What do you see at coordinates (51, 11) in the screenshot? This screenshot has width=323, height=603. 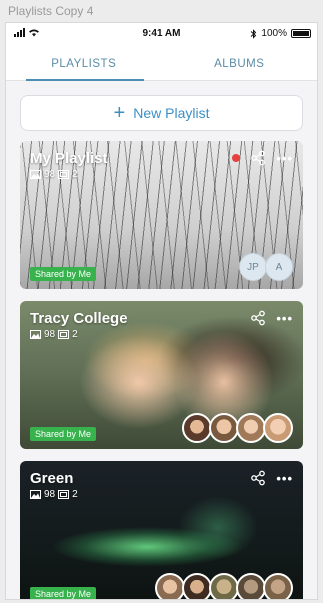 I see `window-title: Playlists Copy 4` at bounding box center [51, 11].